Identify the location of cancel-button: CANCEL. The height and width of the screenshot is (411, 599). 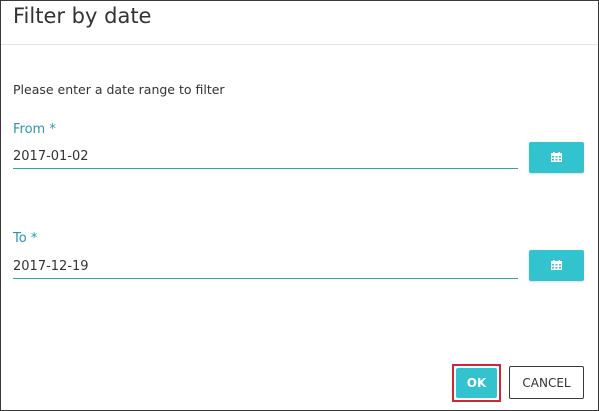
(546, 382).